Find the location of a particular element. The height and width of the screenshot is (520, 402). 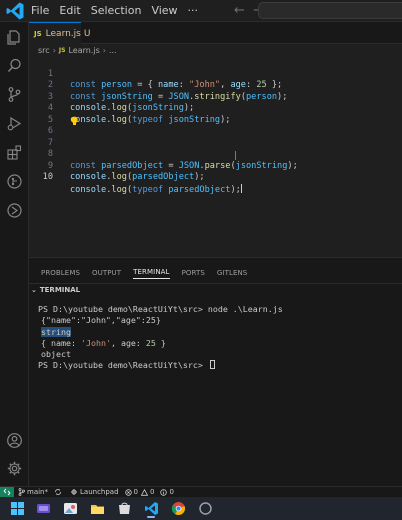

terminal-cursor is located at coordinates (212, 365).